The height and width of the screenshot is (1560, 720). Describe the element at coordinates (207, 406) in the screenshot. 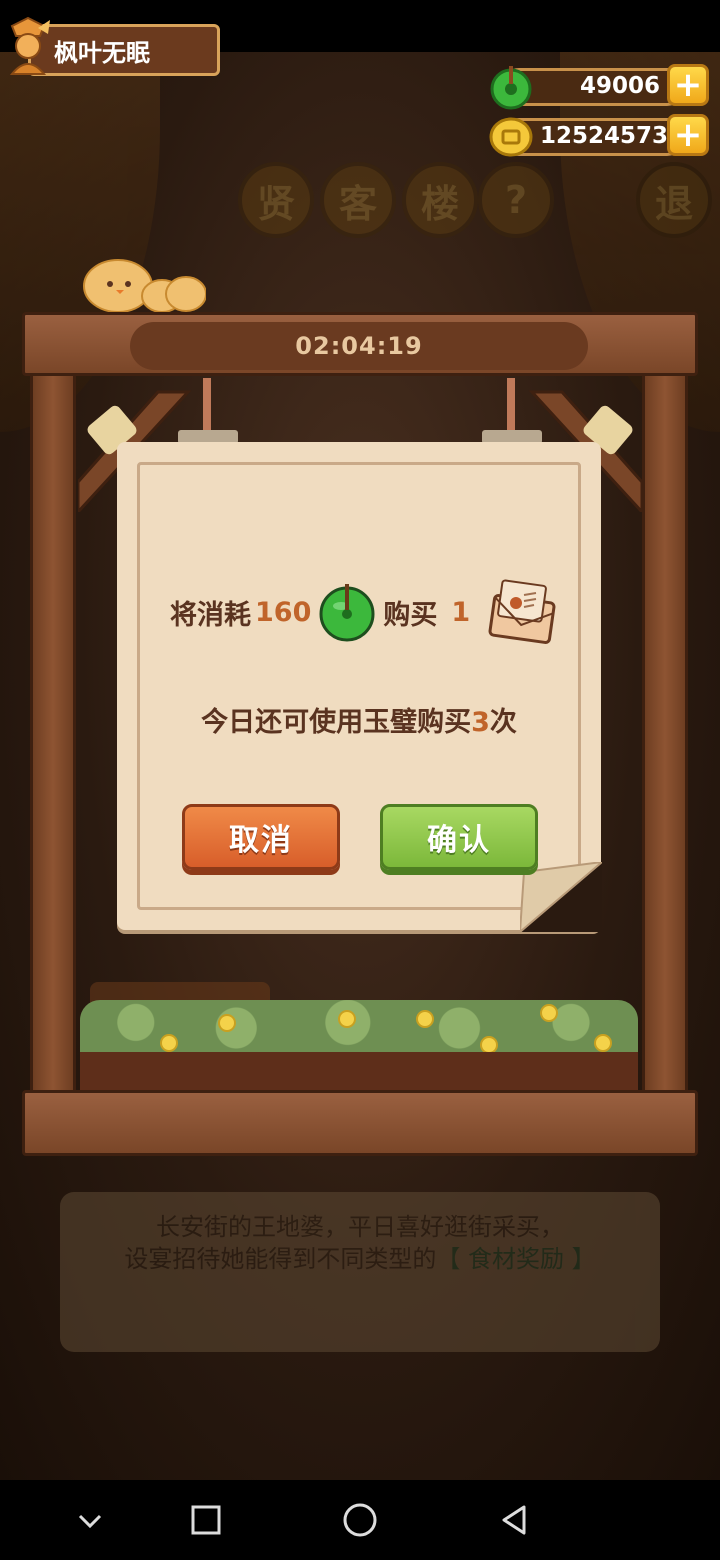

I see `hanging-rope-left` at that location.